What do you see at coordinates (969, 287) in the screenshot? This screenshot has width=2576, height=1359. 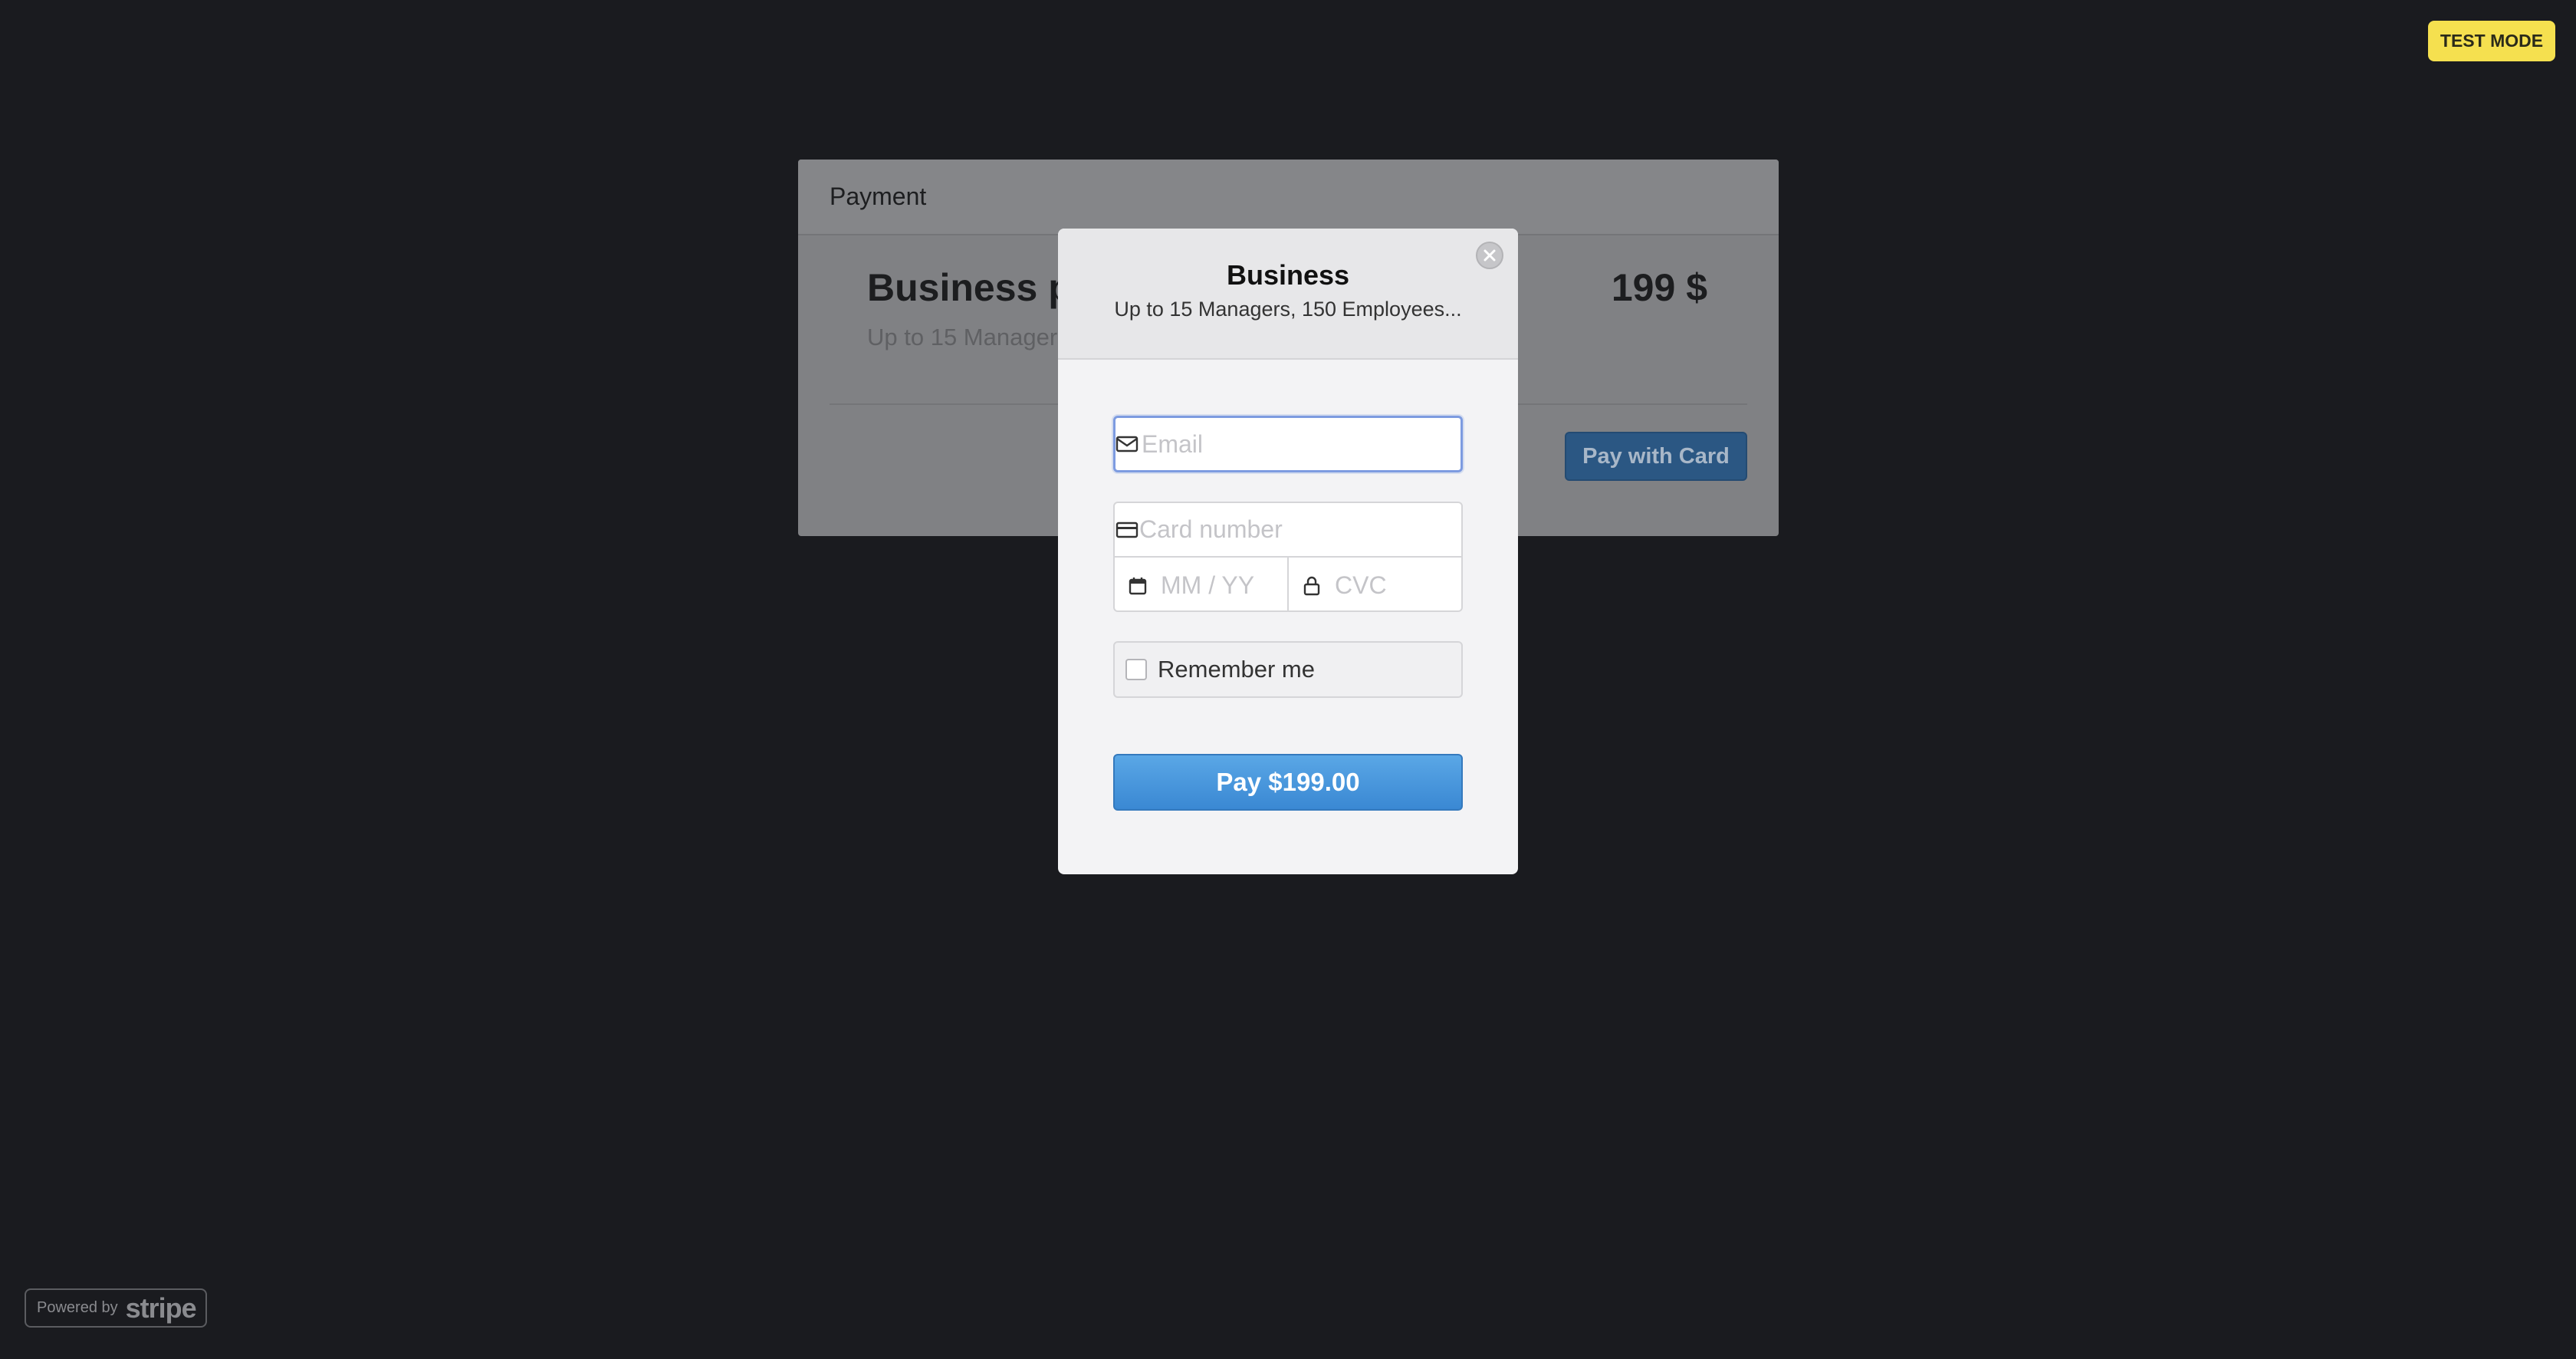 I see `plan-name: Business p` at bounding box center [969, 287].